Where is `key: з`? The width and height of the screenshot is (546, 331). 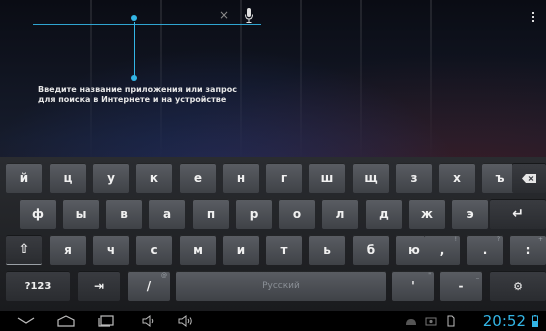
key: з is located at coordinates (414, 178).